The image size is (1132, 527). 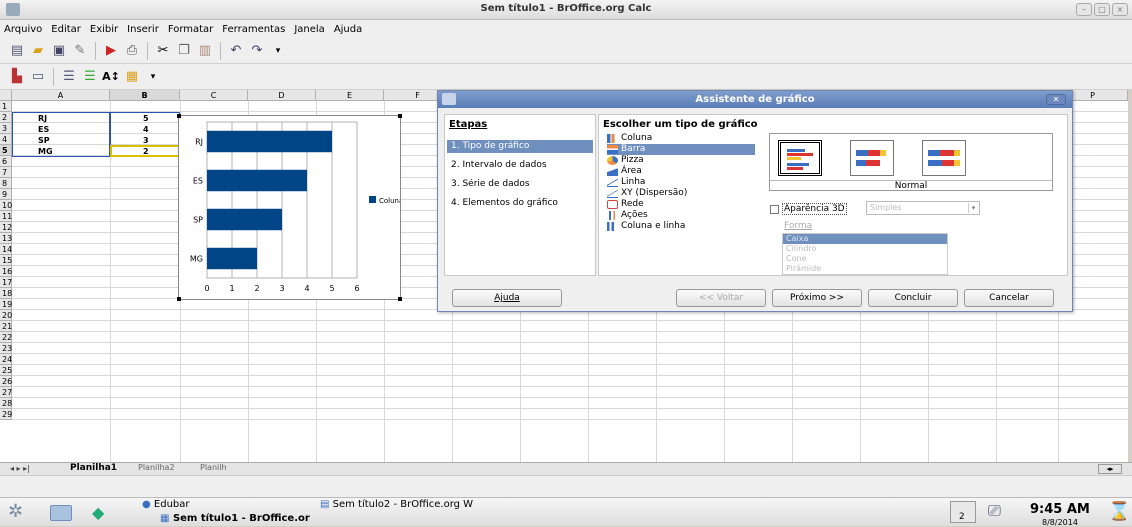 What do you see at coordinates (17, 51) in the screenshot?
I see `new-document-icon: ▤` at bounding box center [17, 51].